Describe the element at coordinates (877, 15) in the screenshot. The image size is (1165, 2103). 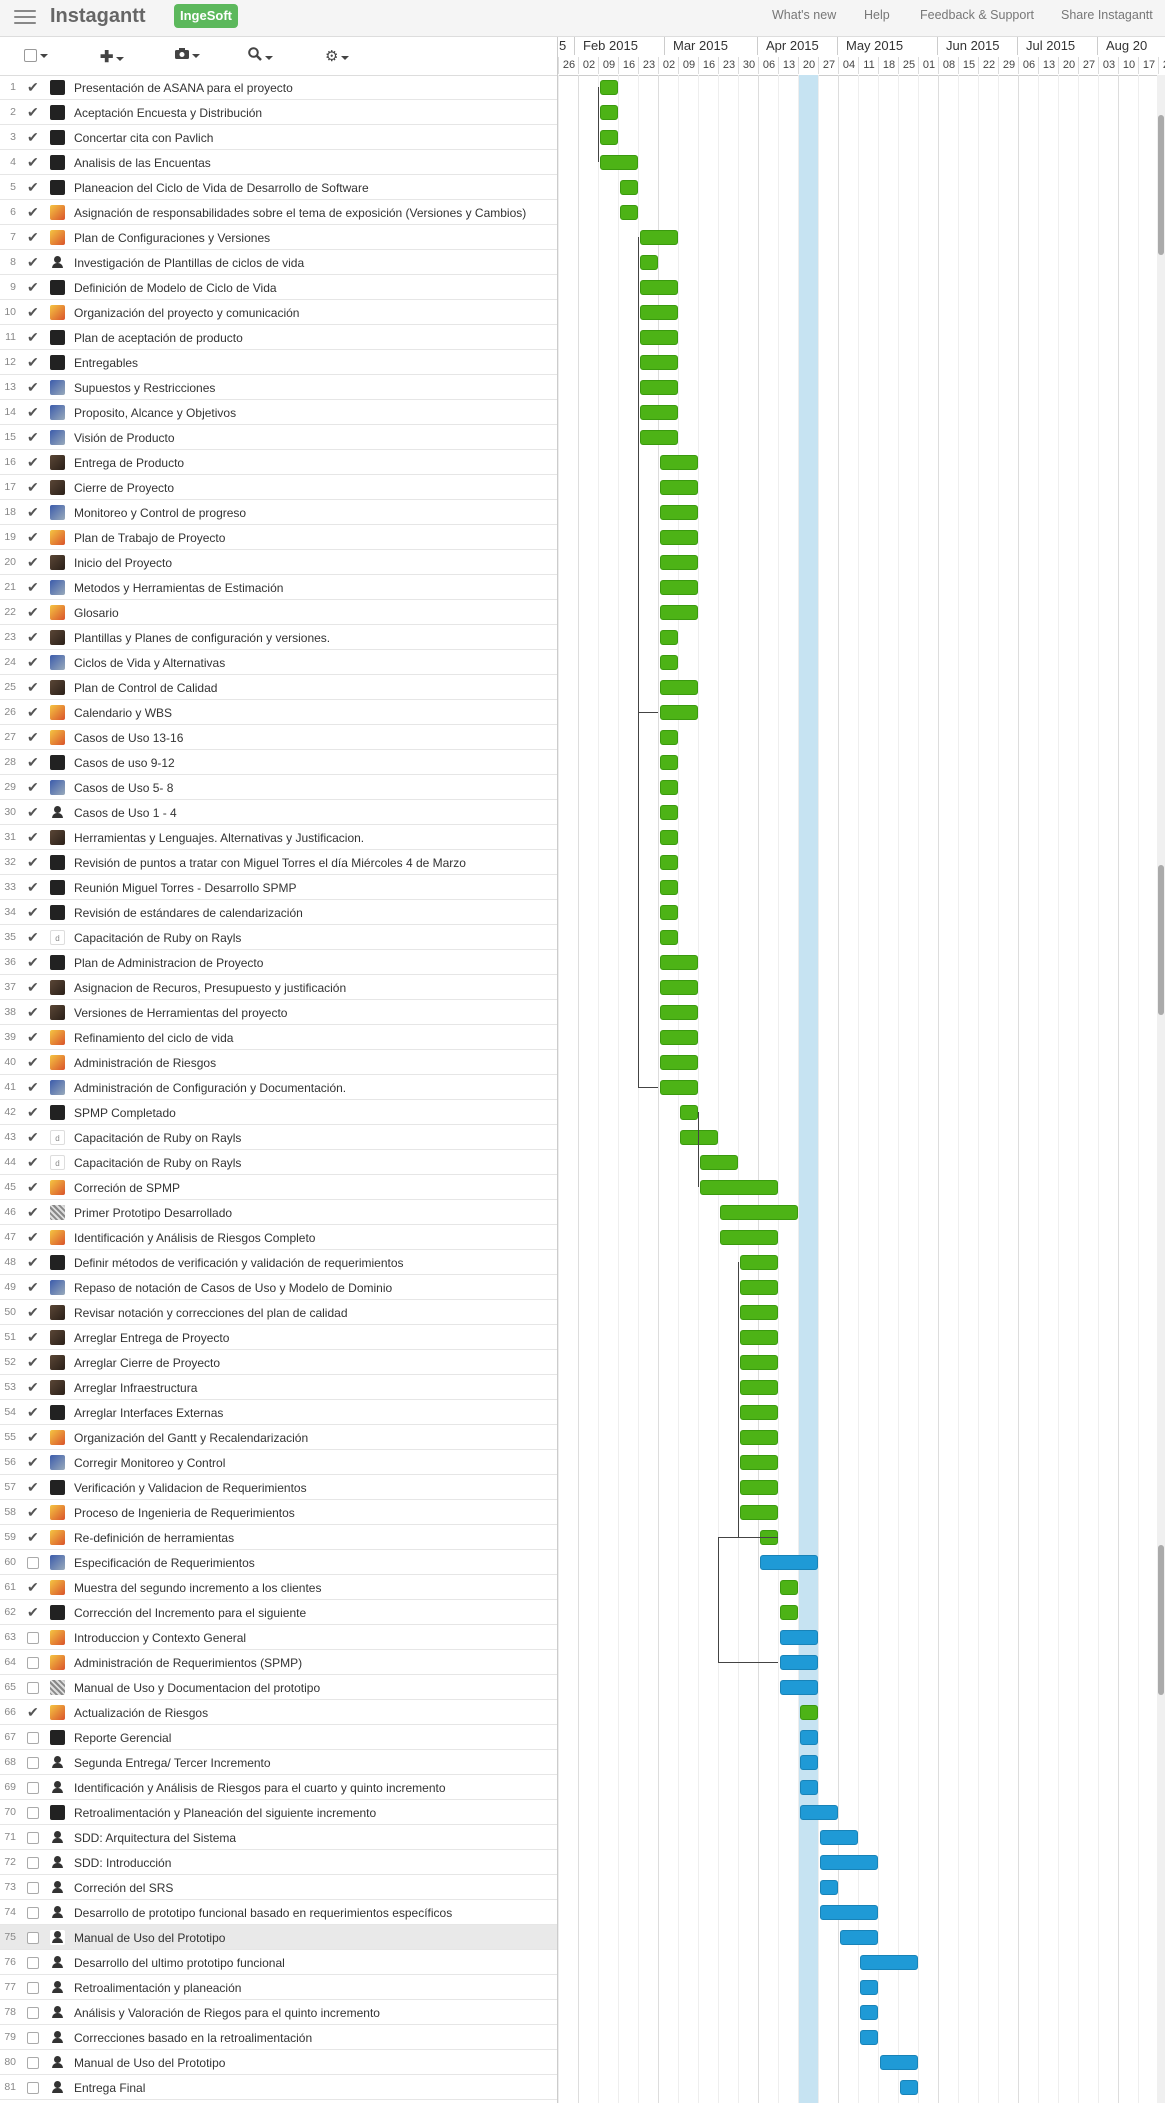
I see `nav-help: Help` at that location.